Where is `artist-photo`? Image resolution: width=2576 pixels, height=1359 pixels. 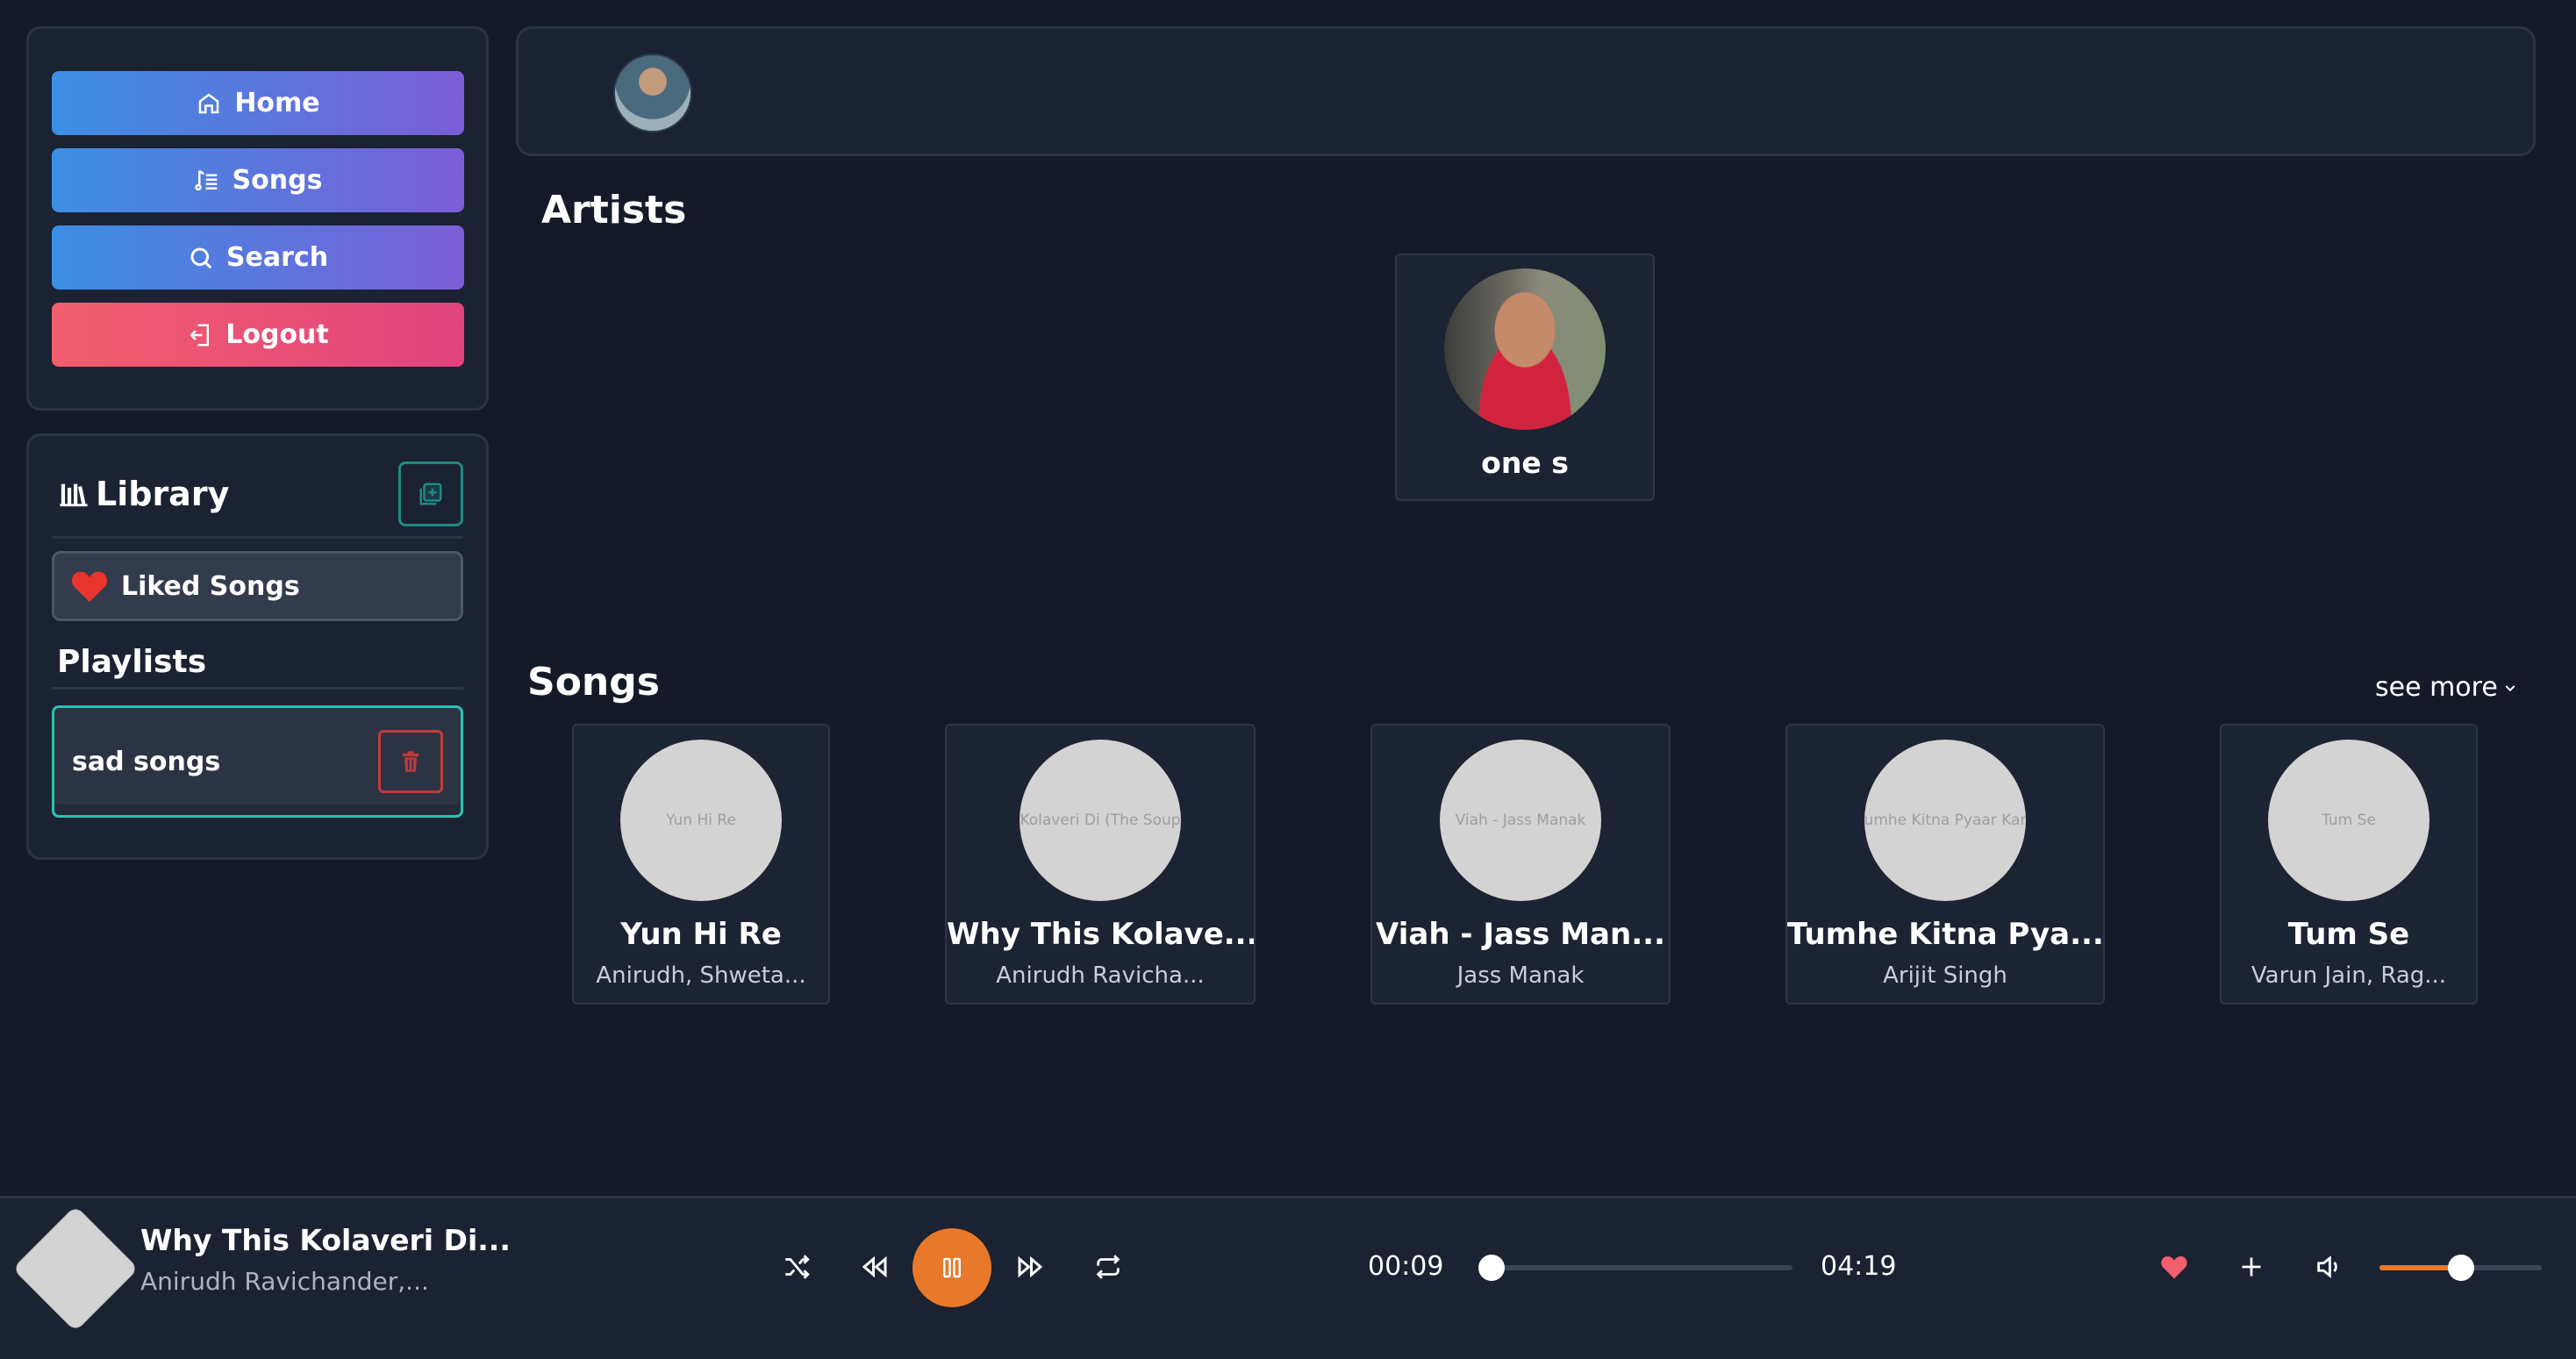
artist-photo is located at coordinates (1525, 349).